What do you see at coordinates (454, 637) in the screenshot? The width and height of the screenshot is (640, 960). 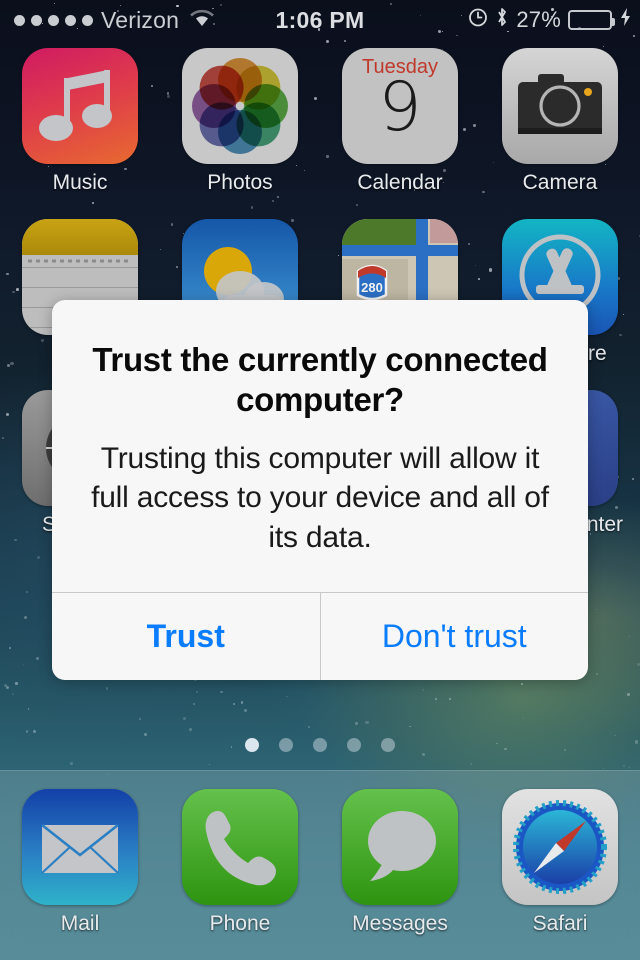 I see `dont-trust-button: Don't trust` at bounding box center [454, 637].